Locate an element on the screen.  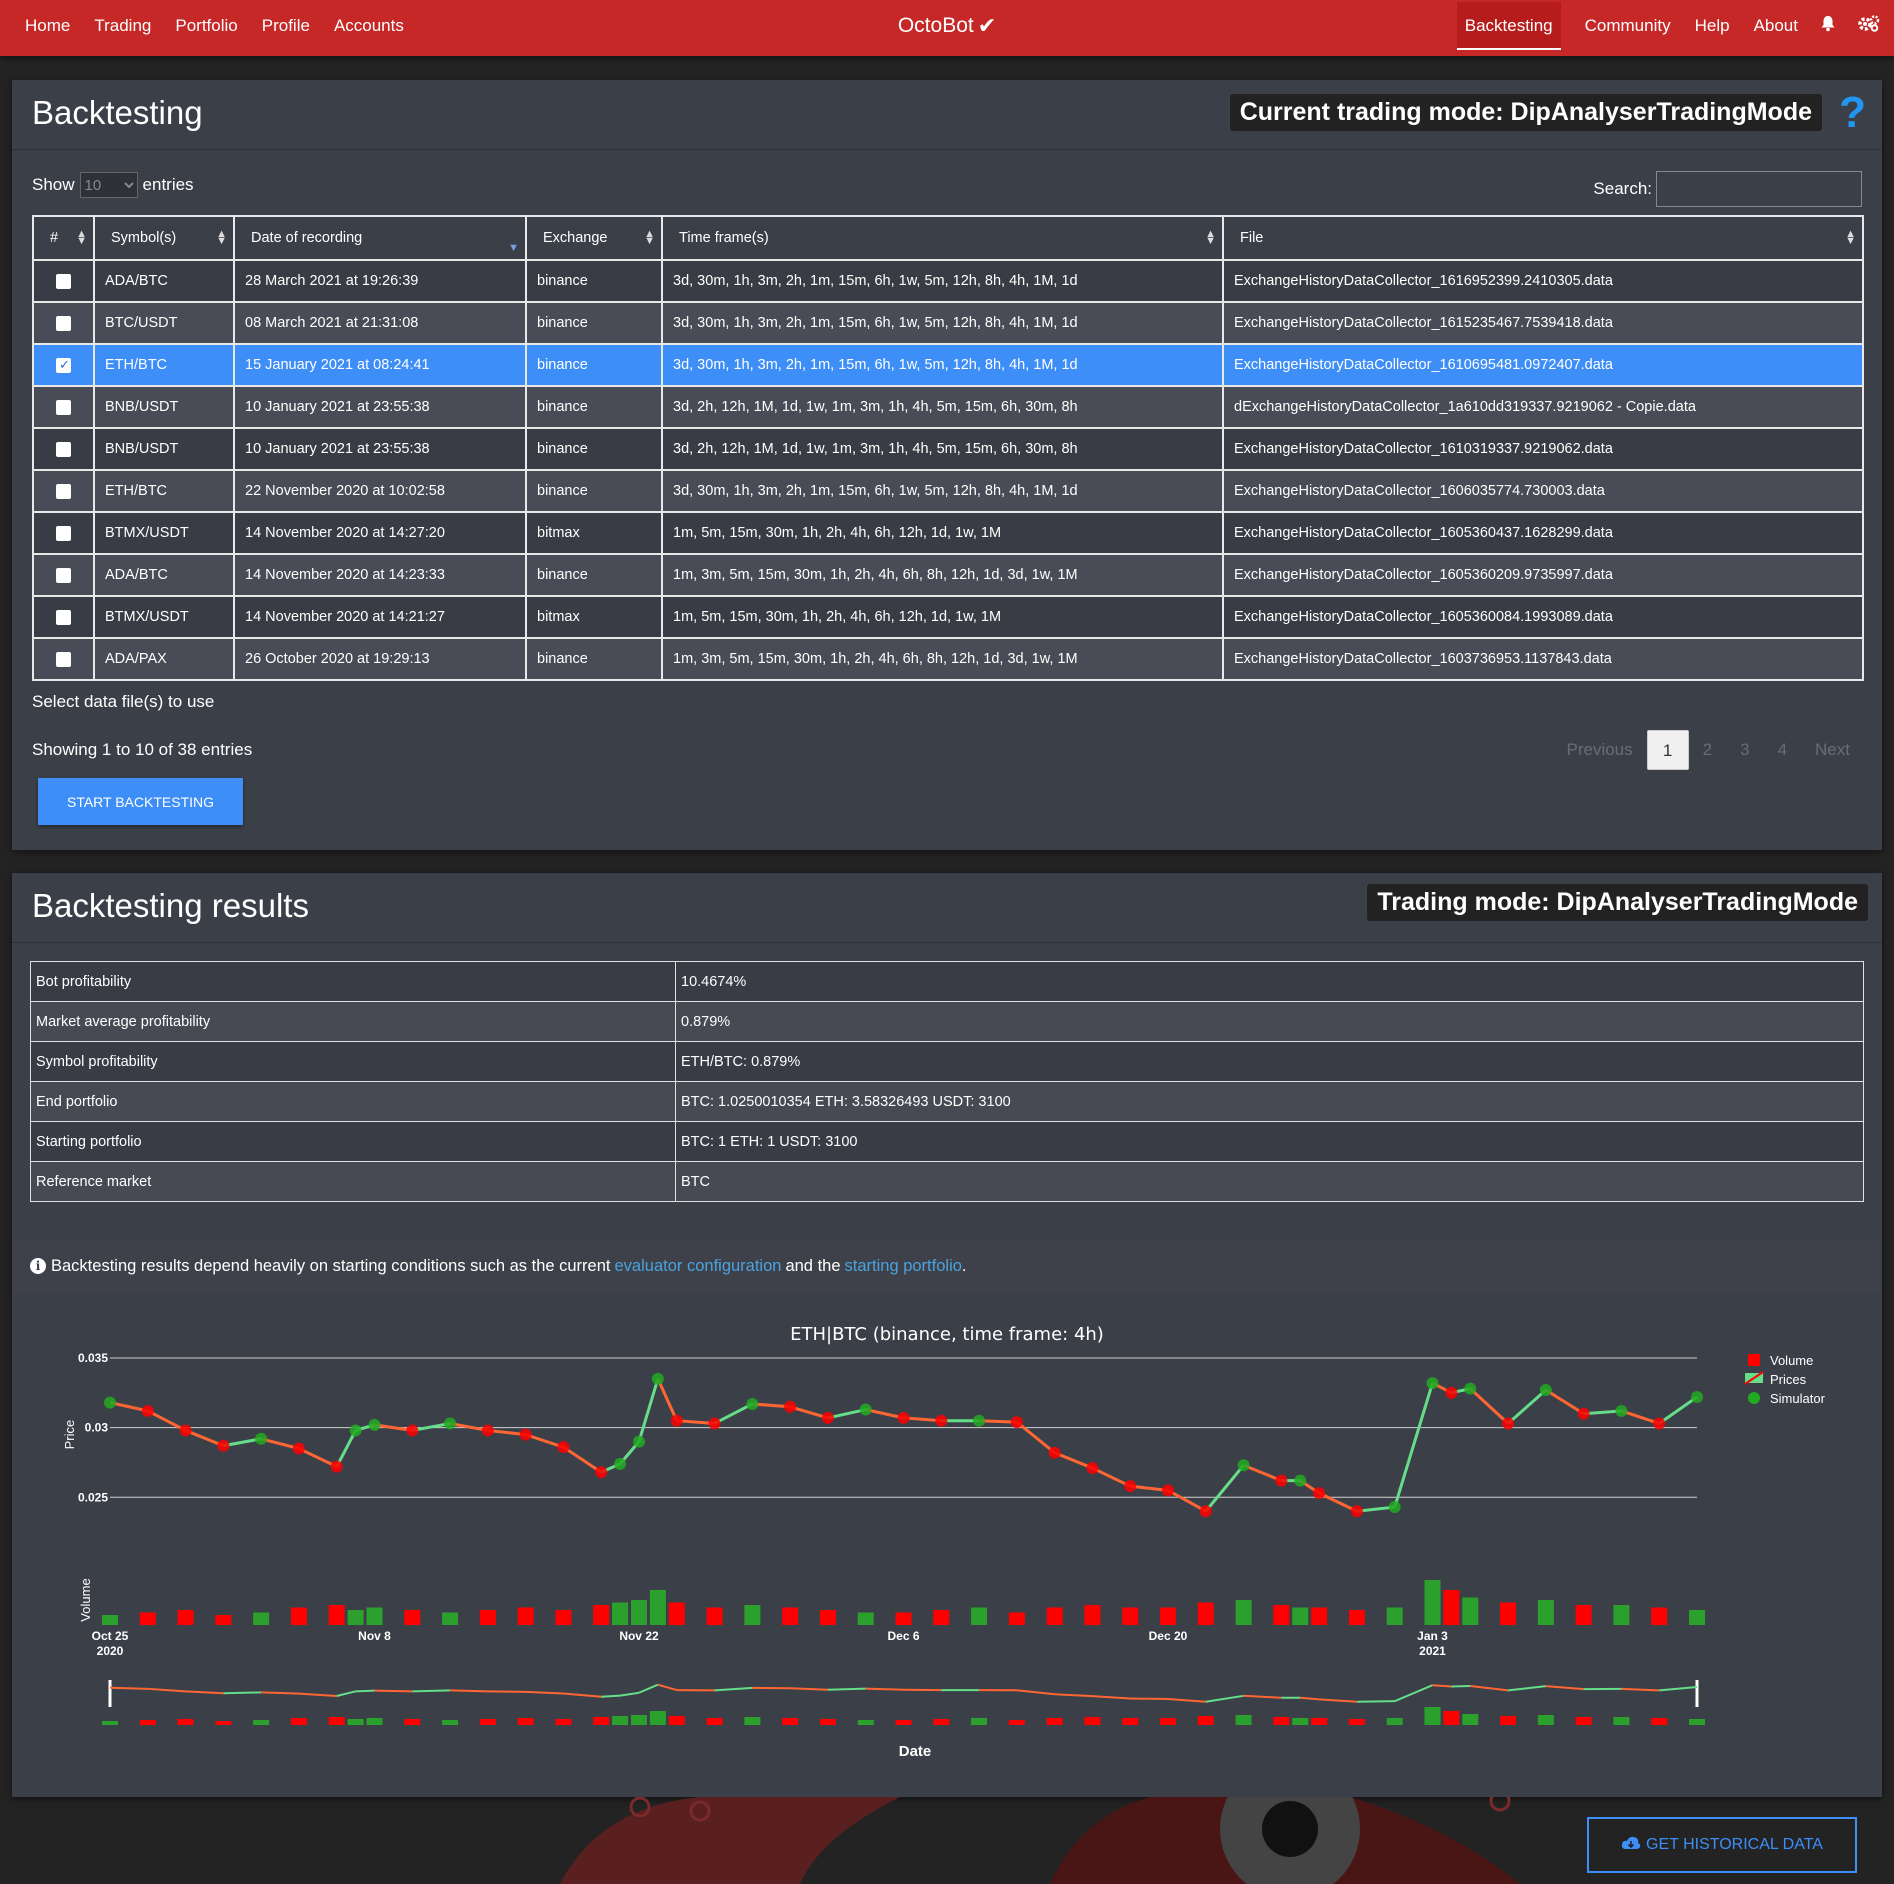
nav-community-link: Community is located at coordinates (1628, 26).